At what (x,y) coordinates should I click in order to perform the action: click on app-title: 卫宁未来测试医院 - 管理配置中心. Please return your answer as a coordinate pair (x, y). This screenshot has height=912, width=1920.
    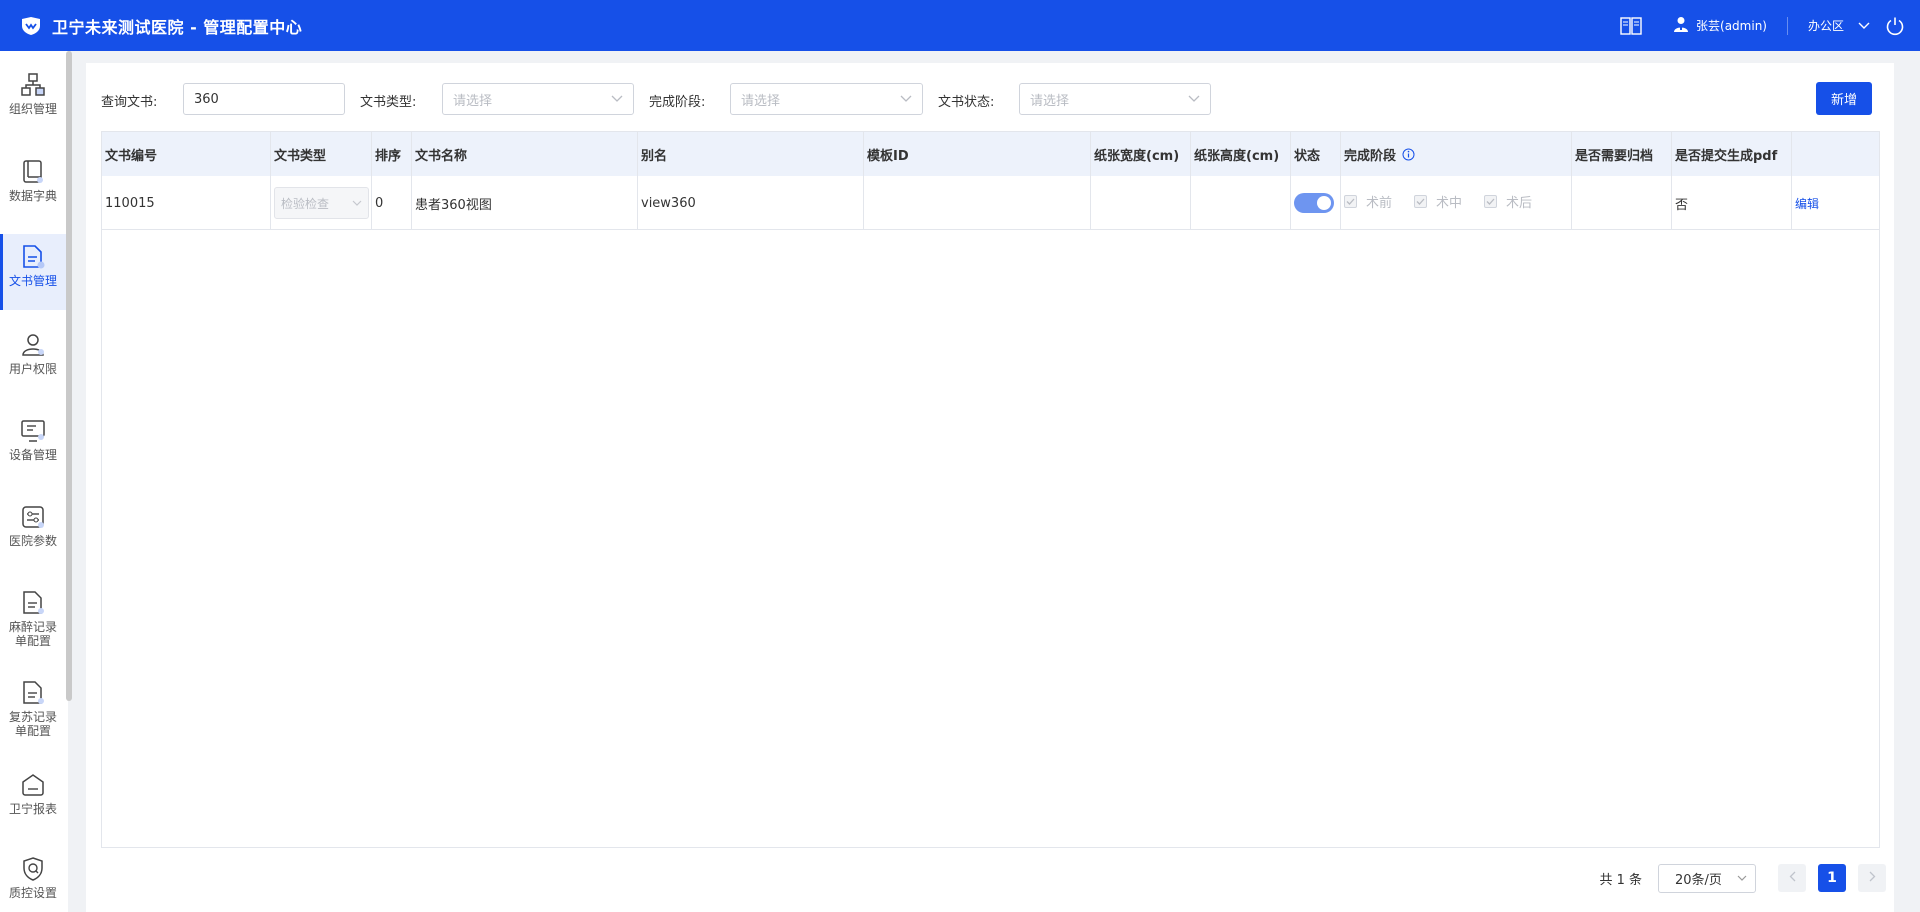
    Looking at the image, I should click on (177, 27).